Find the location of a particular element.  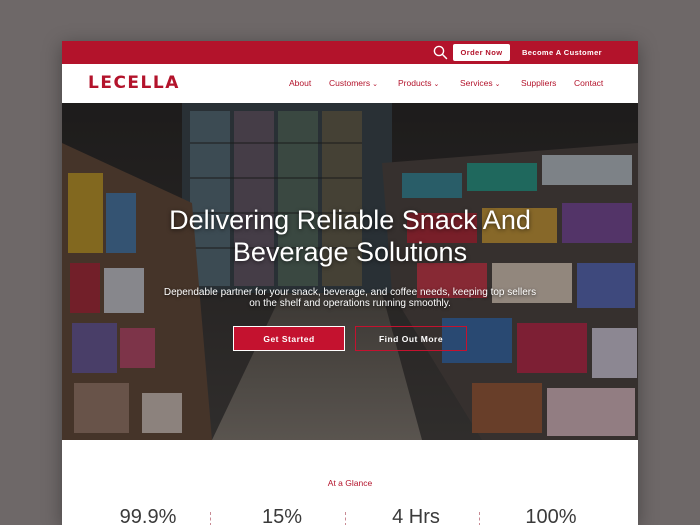

lecella-logo: LECELLA is located at coordinates (134, 83).